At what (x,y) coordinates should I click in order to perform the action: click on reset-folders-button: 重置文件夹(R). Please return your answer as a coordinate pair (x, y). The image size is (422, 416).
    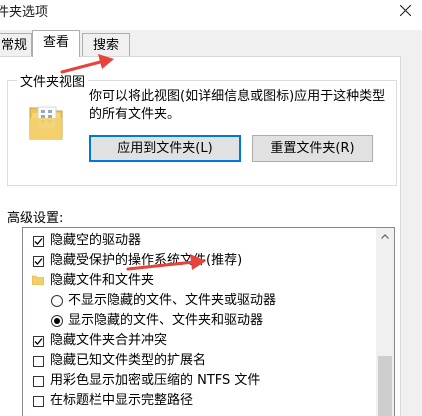
    Looking at the image, I should click on (312, 148).